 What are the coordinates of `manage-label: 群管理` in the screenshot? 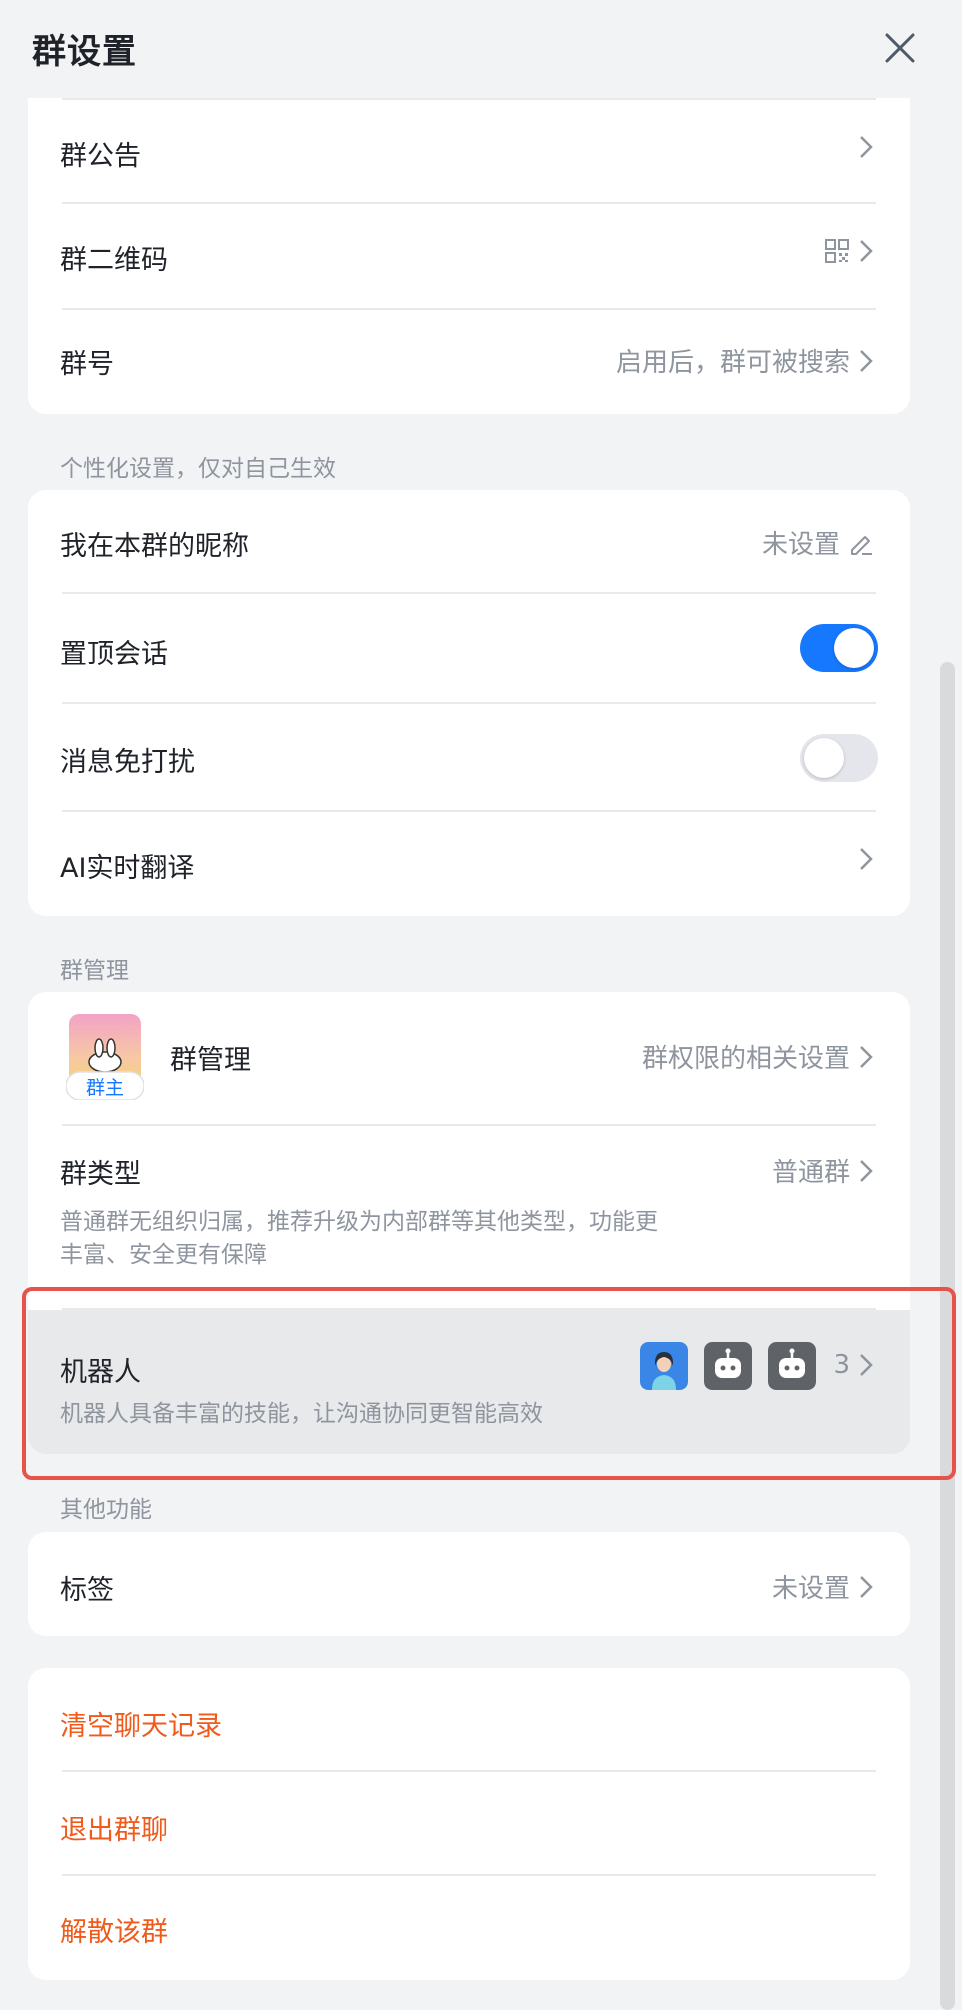 It's located at (210, 1060).